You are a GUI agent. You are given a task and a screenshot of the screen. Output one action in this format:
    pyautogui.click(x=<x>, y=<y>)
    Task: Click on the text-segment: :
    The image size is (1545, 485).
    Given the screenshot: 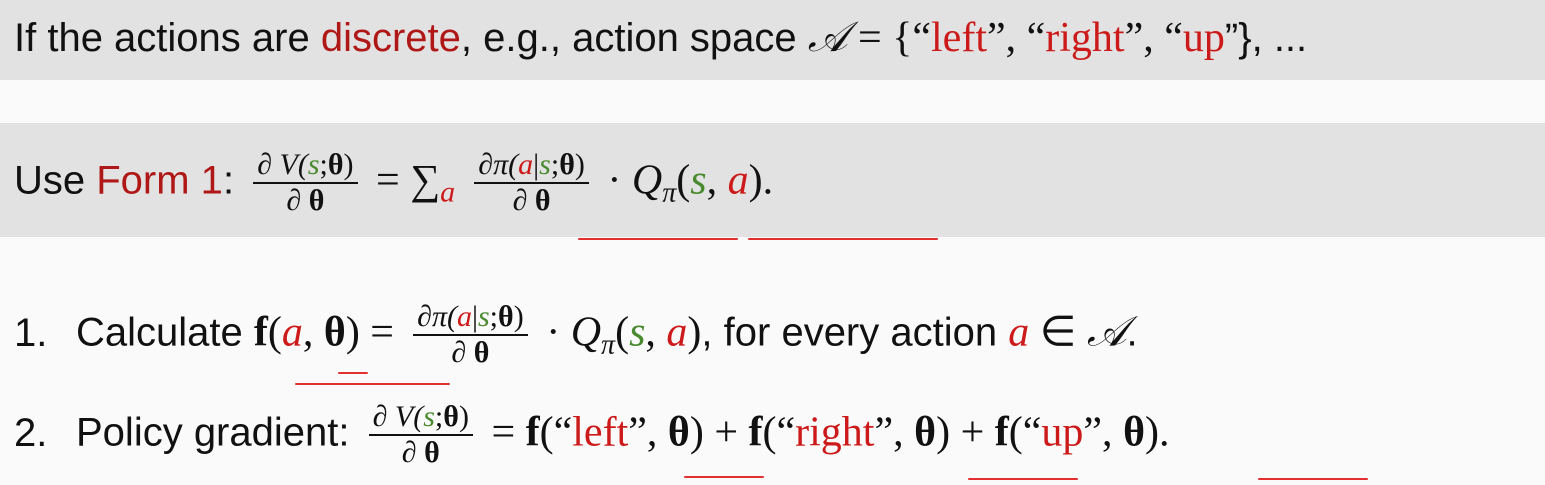 What is the action you would take?
    pyautogui.click(x=228, y=180)
    